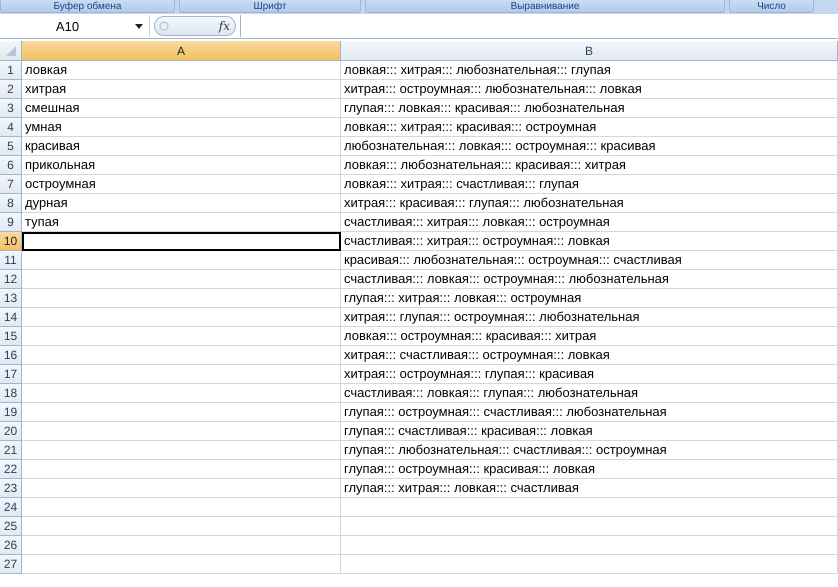  I want to click on table-cell: хитрая::: счастливая::: остроумная::: ловкая, so click(589, 355).